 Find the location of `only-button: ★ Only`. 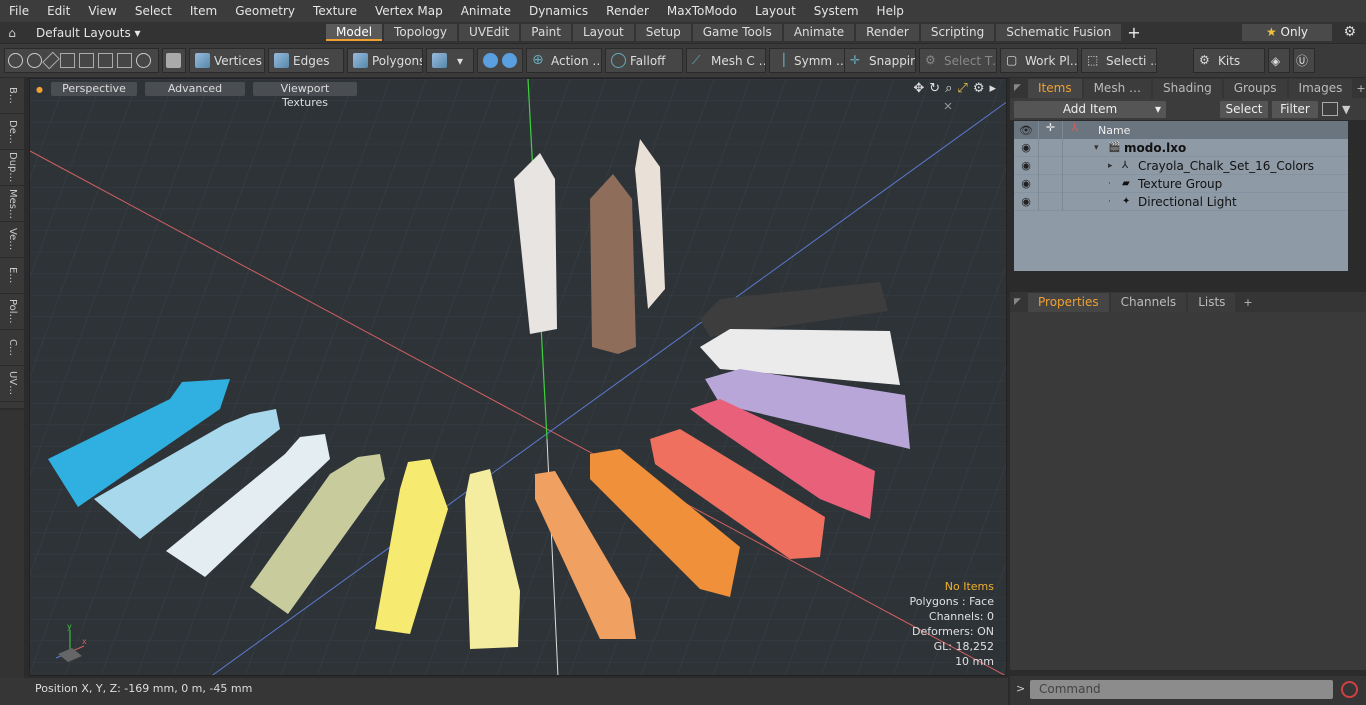

only-button: ★ Only is located at coordinates (1287, 32).